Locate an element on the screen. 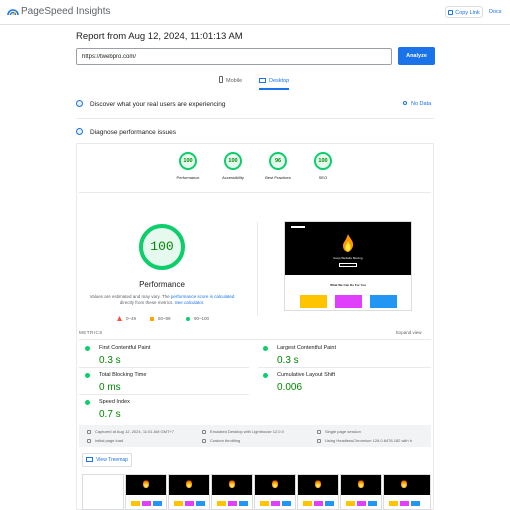  metrics-header: METRICS is located at coordinates (91, 332).